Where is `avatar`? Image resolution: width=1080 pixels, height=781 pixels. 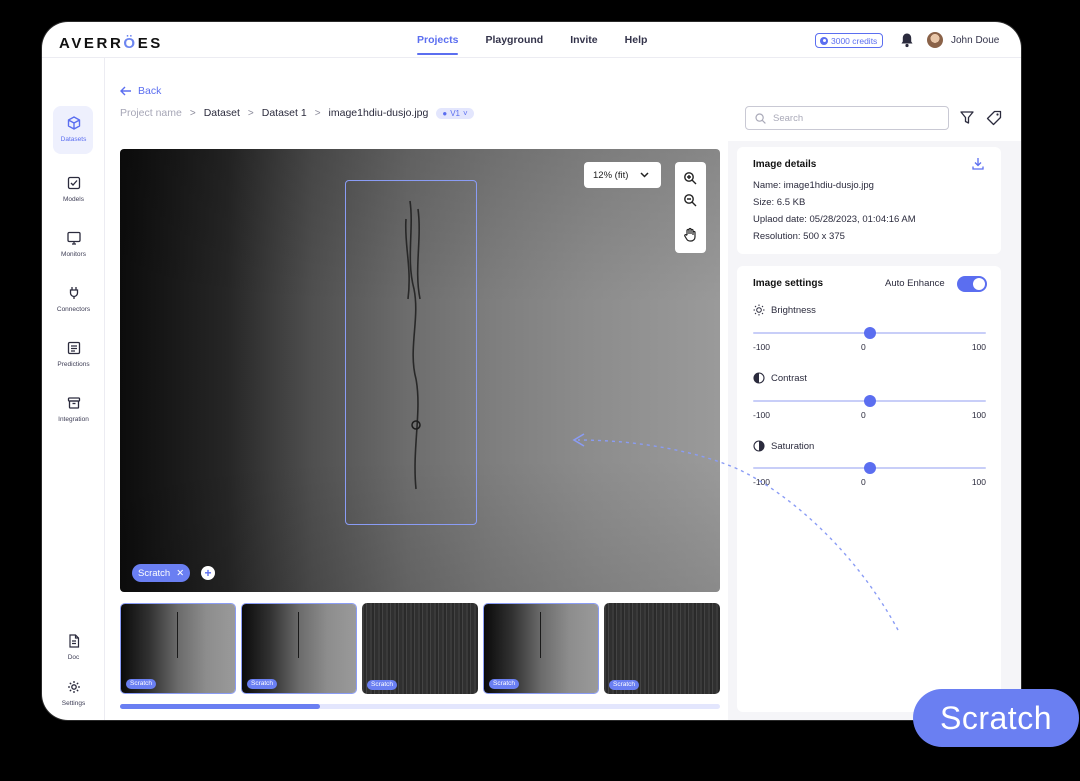 avatar is located at coordinates (935, 40).